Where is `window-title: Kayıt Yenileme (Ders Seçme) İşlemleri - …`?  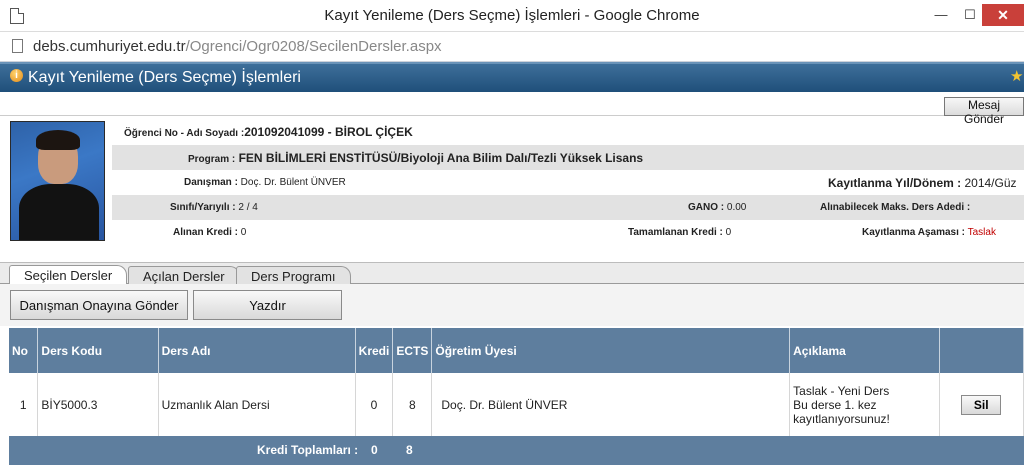
window-title: Kayıt Yenileme (Ders Seçme) İşlemleri - … is located at coordinates (512, 15).